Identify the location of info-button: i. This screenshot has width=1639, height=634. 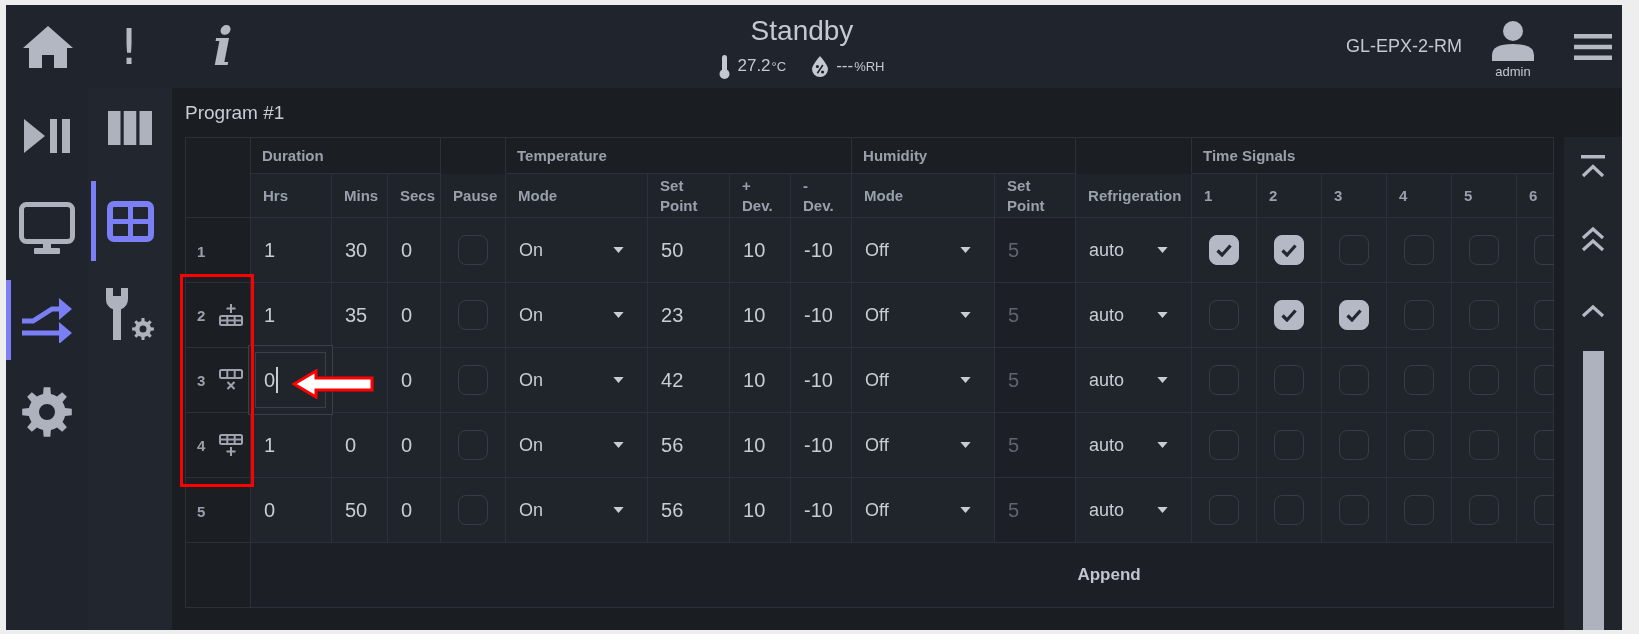
(223, 46).